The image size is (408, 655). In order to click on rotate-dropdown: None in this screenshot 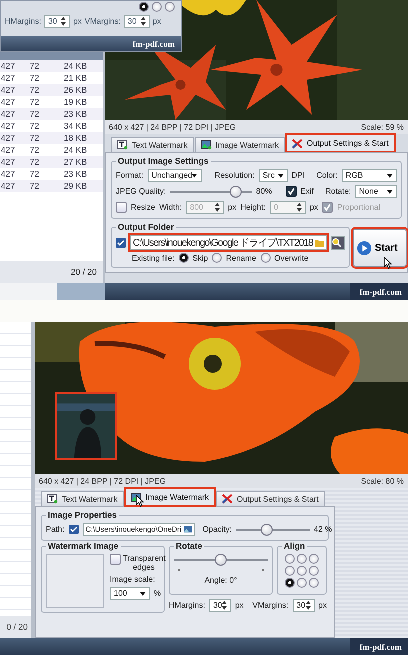, I will do `click(376, 191)`.